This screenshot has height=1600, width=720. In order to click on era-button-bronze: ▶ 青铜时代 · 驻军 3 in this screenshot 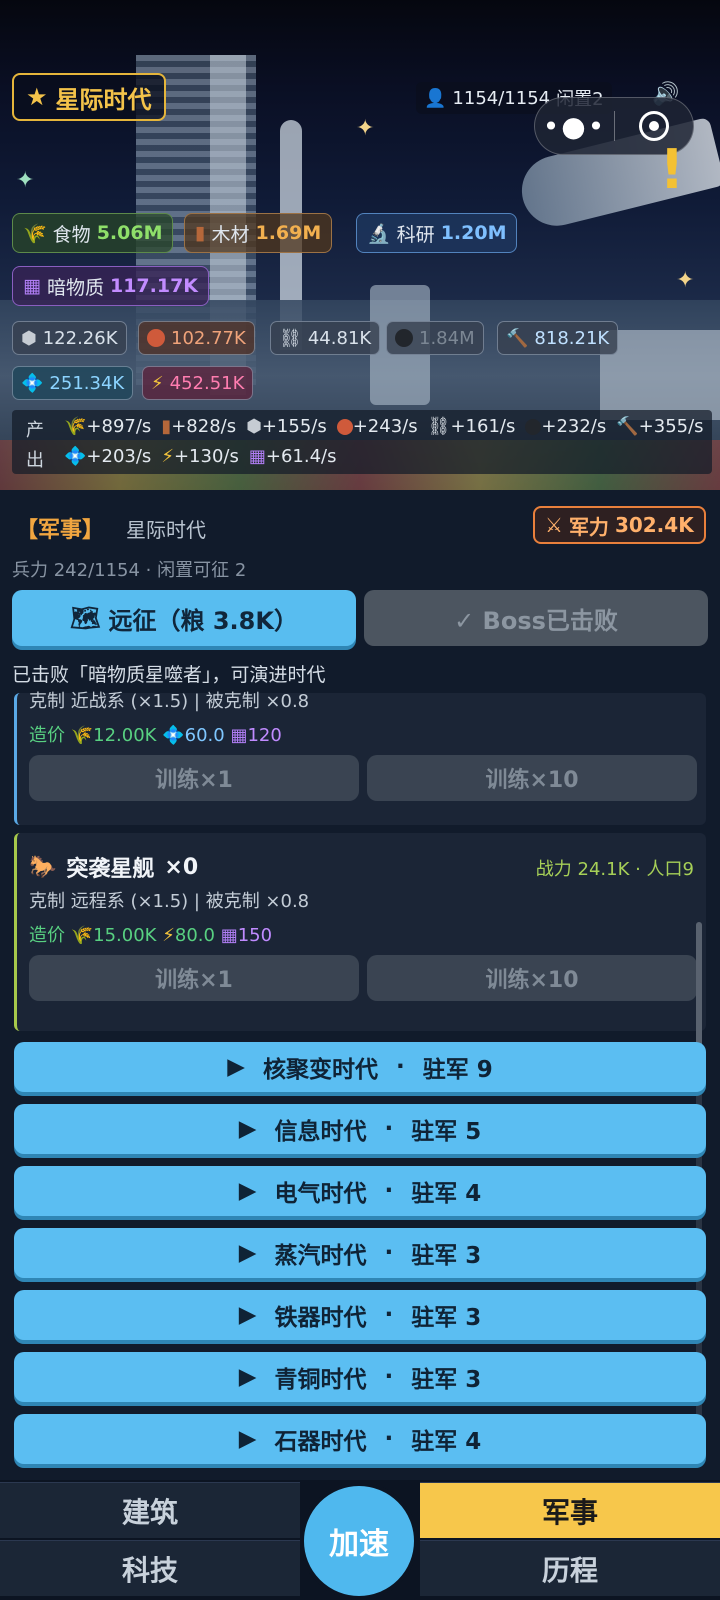, I will do `click(360, 1377)`.